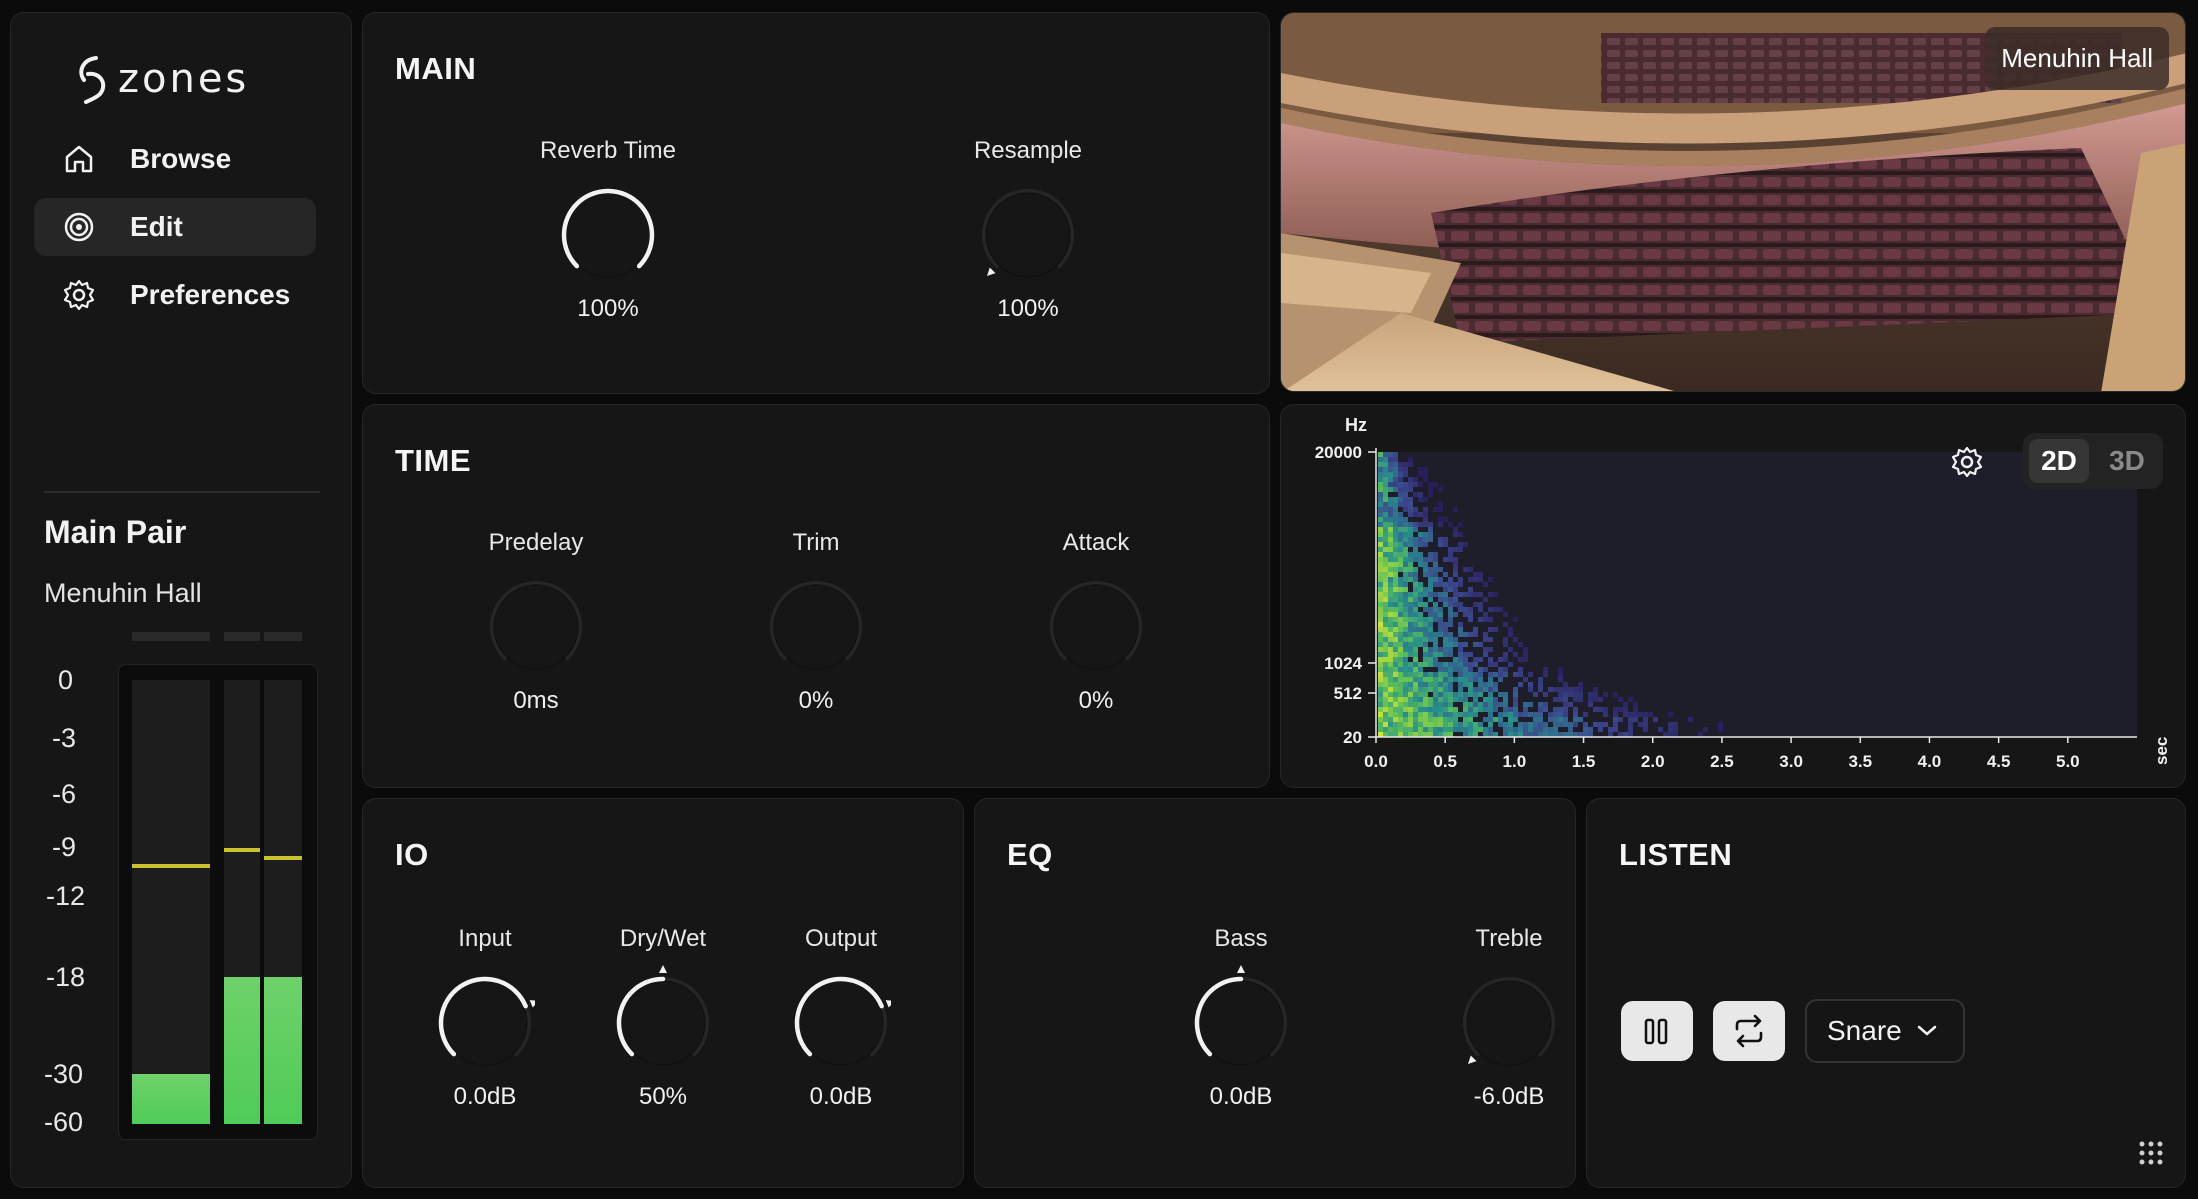 The height and width of the screenshot is (1199, 2198). I want to click on main-panel: MAIN Reverb Time 100% Resample 100%, so click(816, 203).